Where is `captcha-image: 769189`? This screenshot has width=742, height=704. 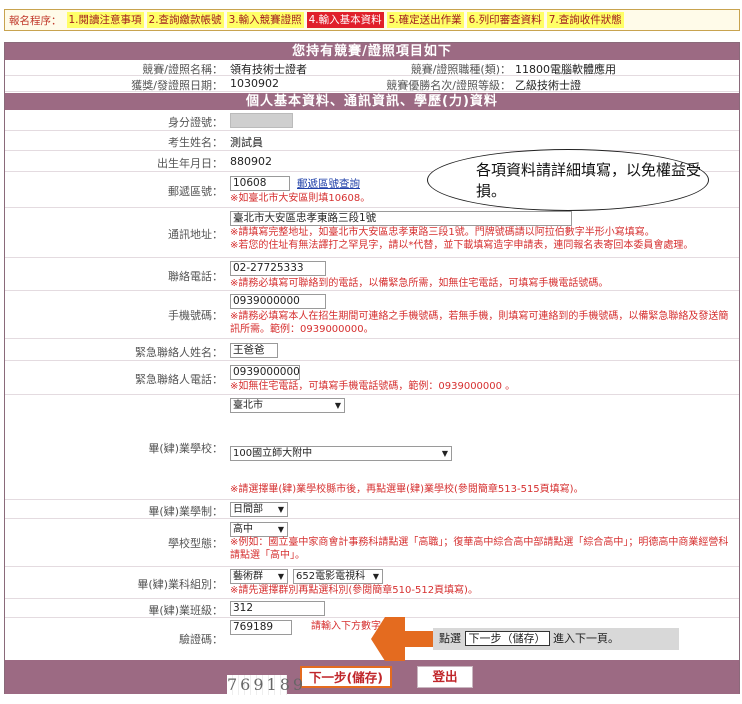
captcha-image: 769189 is located at coordinates (267, 685).